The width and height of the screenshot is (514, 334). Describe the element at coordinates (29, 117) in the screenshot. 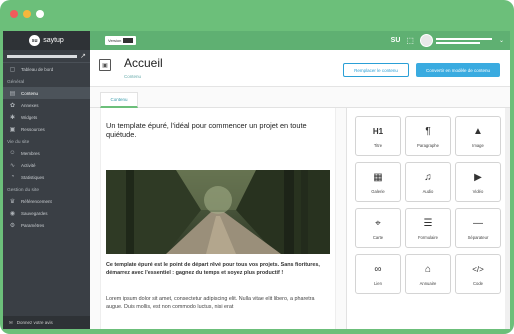

I see `sidebar-item-label: Widgets` at that location.